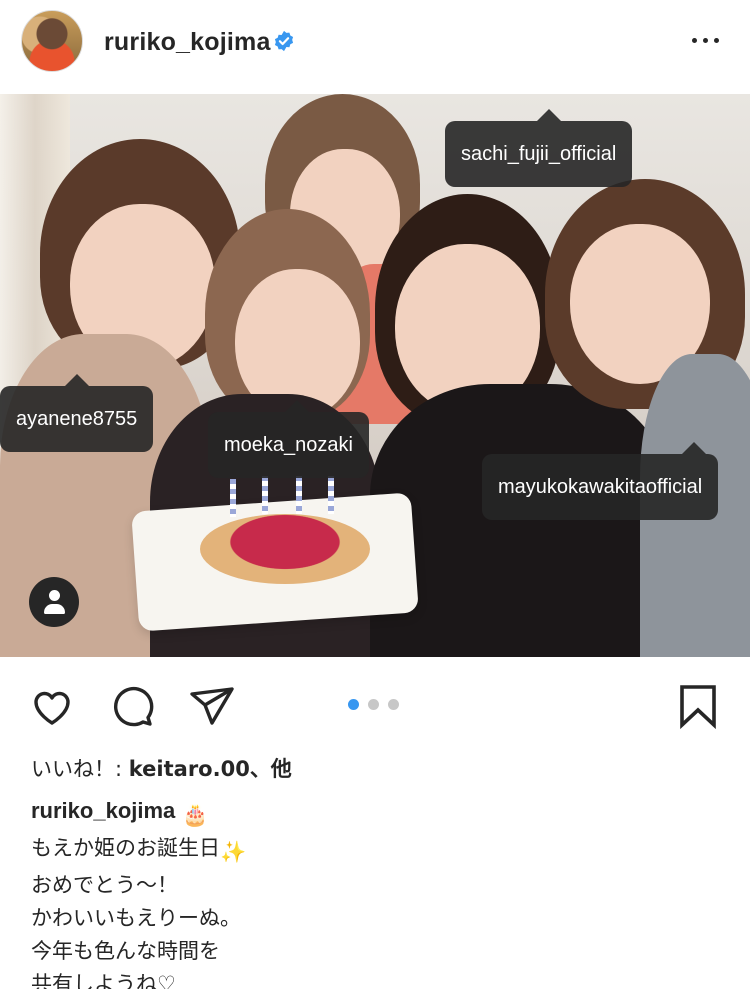 Image resolution: width=750 pixels, height=989 pixels. What do you see at coordinates (104, 885) in the screenshot?
I see `caption-line-3: おめでとう〜！` at bounding box center [104, 885].